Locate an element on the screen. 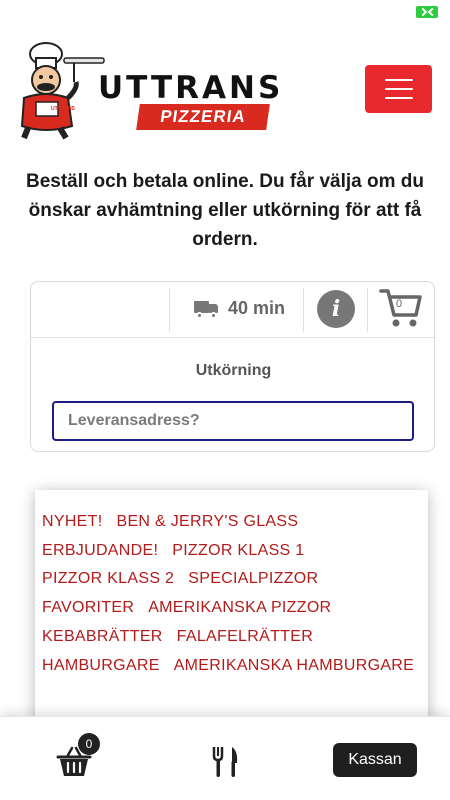  category-link: ERBJUDANDE! is located at coordinates (100, 551).